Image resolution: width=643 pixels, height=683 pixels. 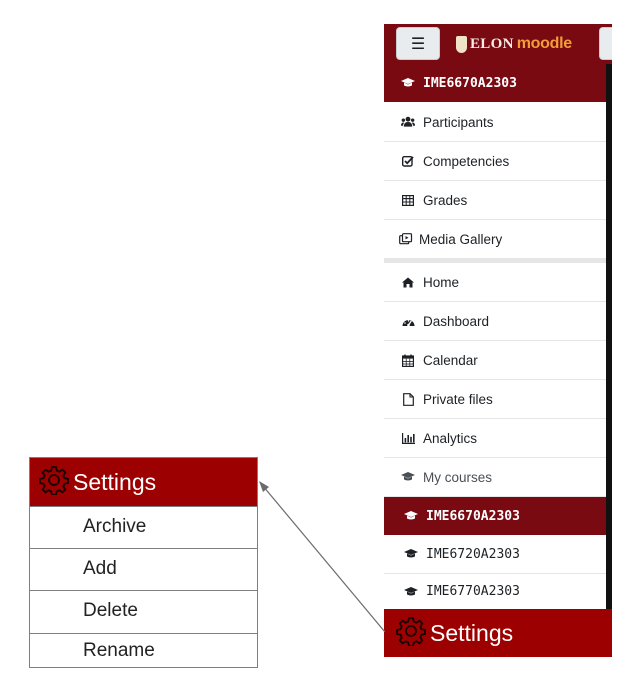 I want to click on hamburger-icon: ☰, so click(x=418, y=43).